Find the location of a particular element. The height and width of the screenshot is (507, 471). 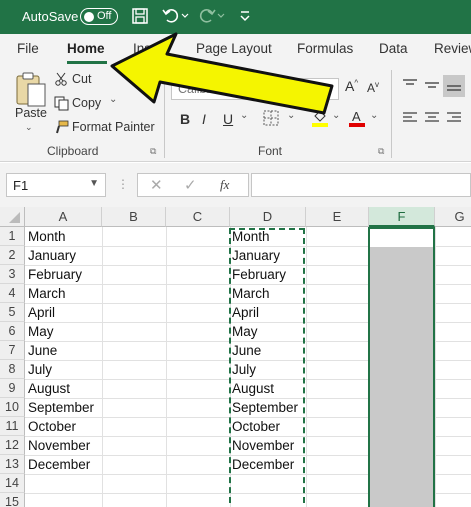

toggle-knob is located at coordinates (89, 16).